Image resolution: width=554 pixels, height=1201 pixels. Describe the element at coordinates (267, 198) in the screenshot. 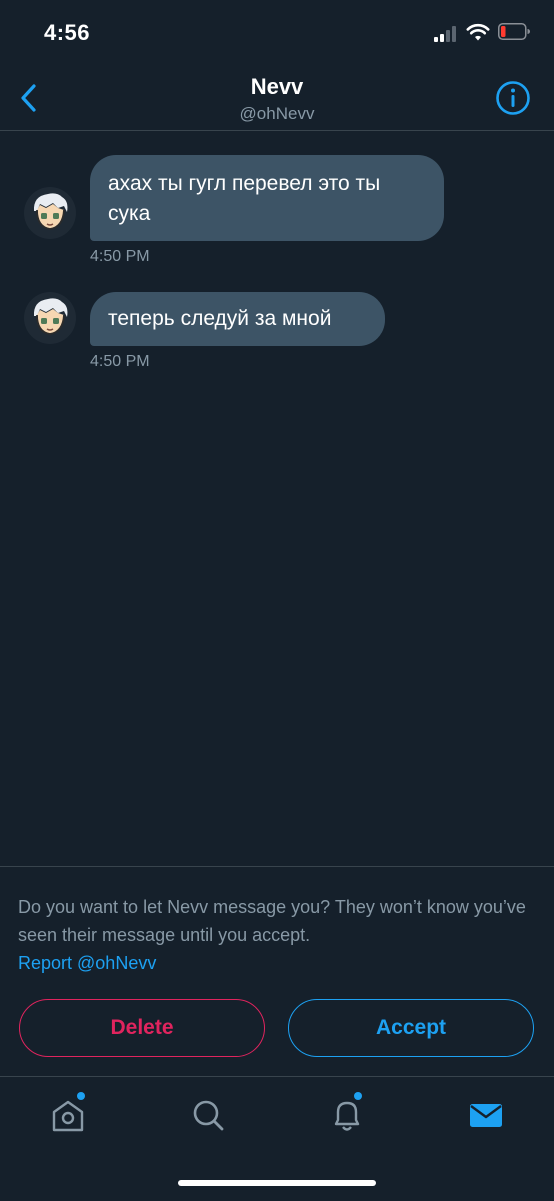

I see `message-bubble: ахах ты гугл перевел это ты сука` at that location.